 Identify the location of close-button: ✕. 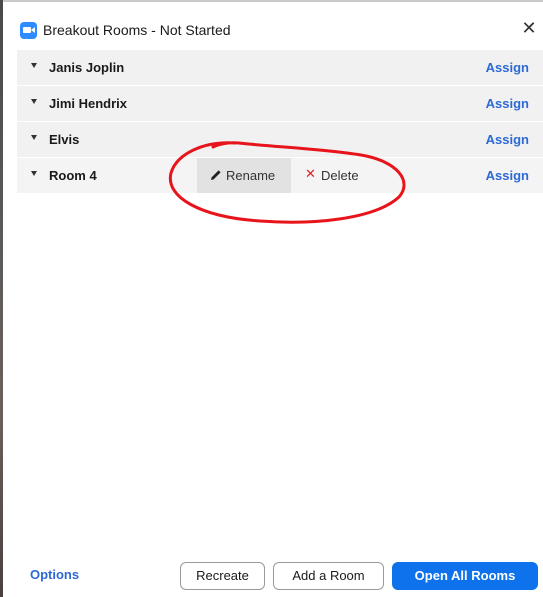
(529, 28).